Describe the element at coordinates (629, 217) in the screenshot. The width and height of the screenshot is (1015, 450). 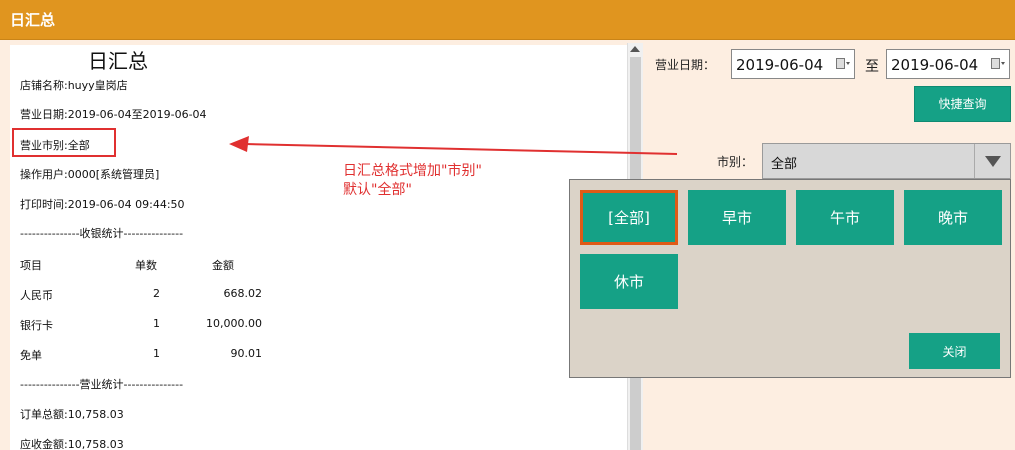
I see `market-option-all: [全部]` at that location.